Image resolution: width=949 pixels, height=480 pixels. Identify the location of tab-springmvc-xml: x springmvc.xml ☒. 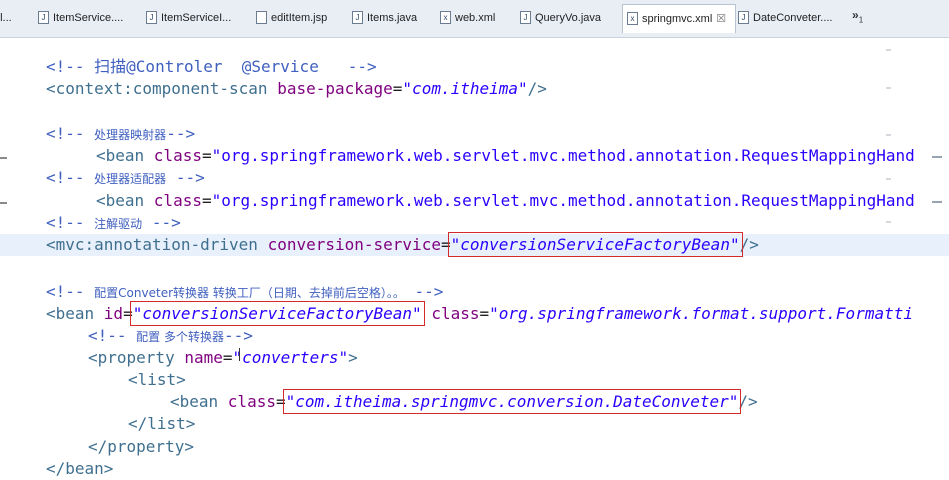
(679, 18).